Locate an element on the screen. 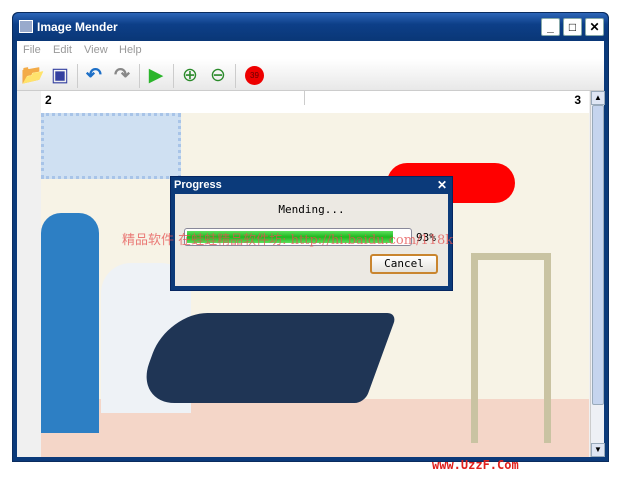  window-picture is located at coordinates (111, 146).